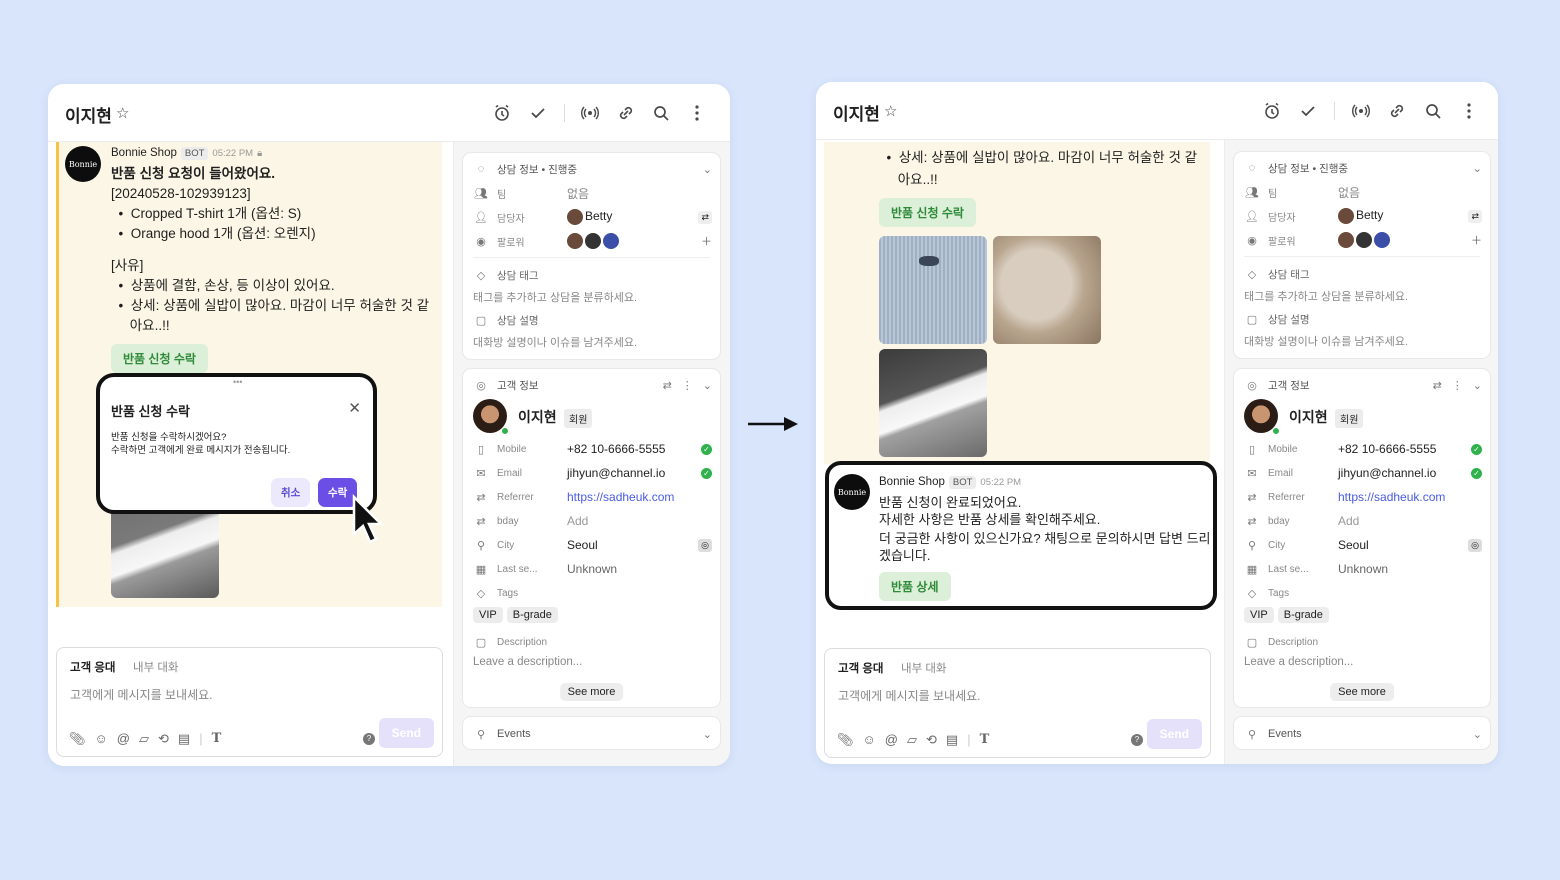  I want to click on cancel-button: 취소, so click(291, 492).